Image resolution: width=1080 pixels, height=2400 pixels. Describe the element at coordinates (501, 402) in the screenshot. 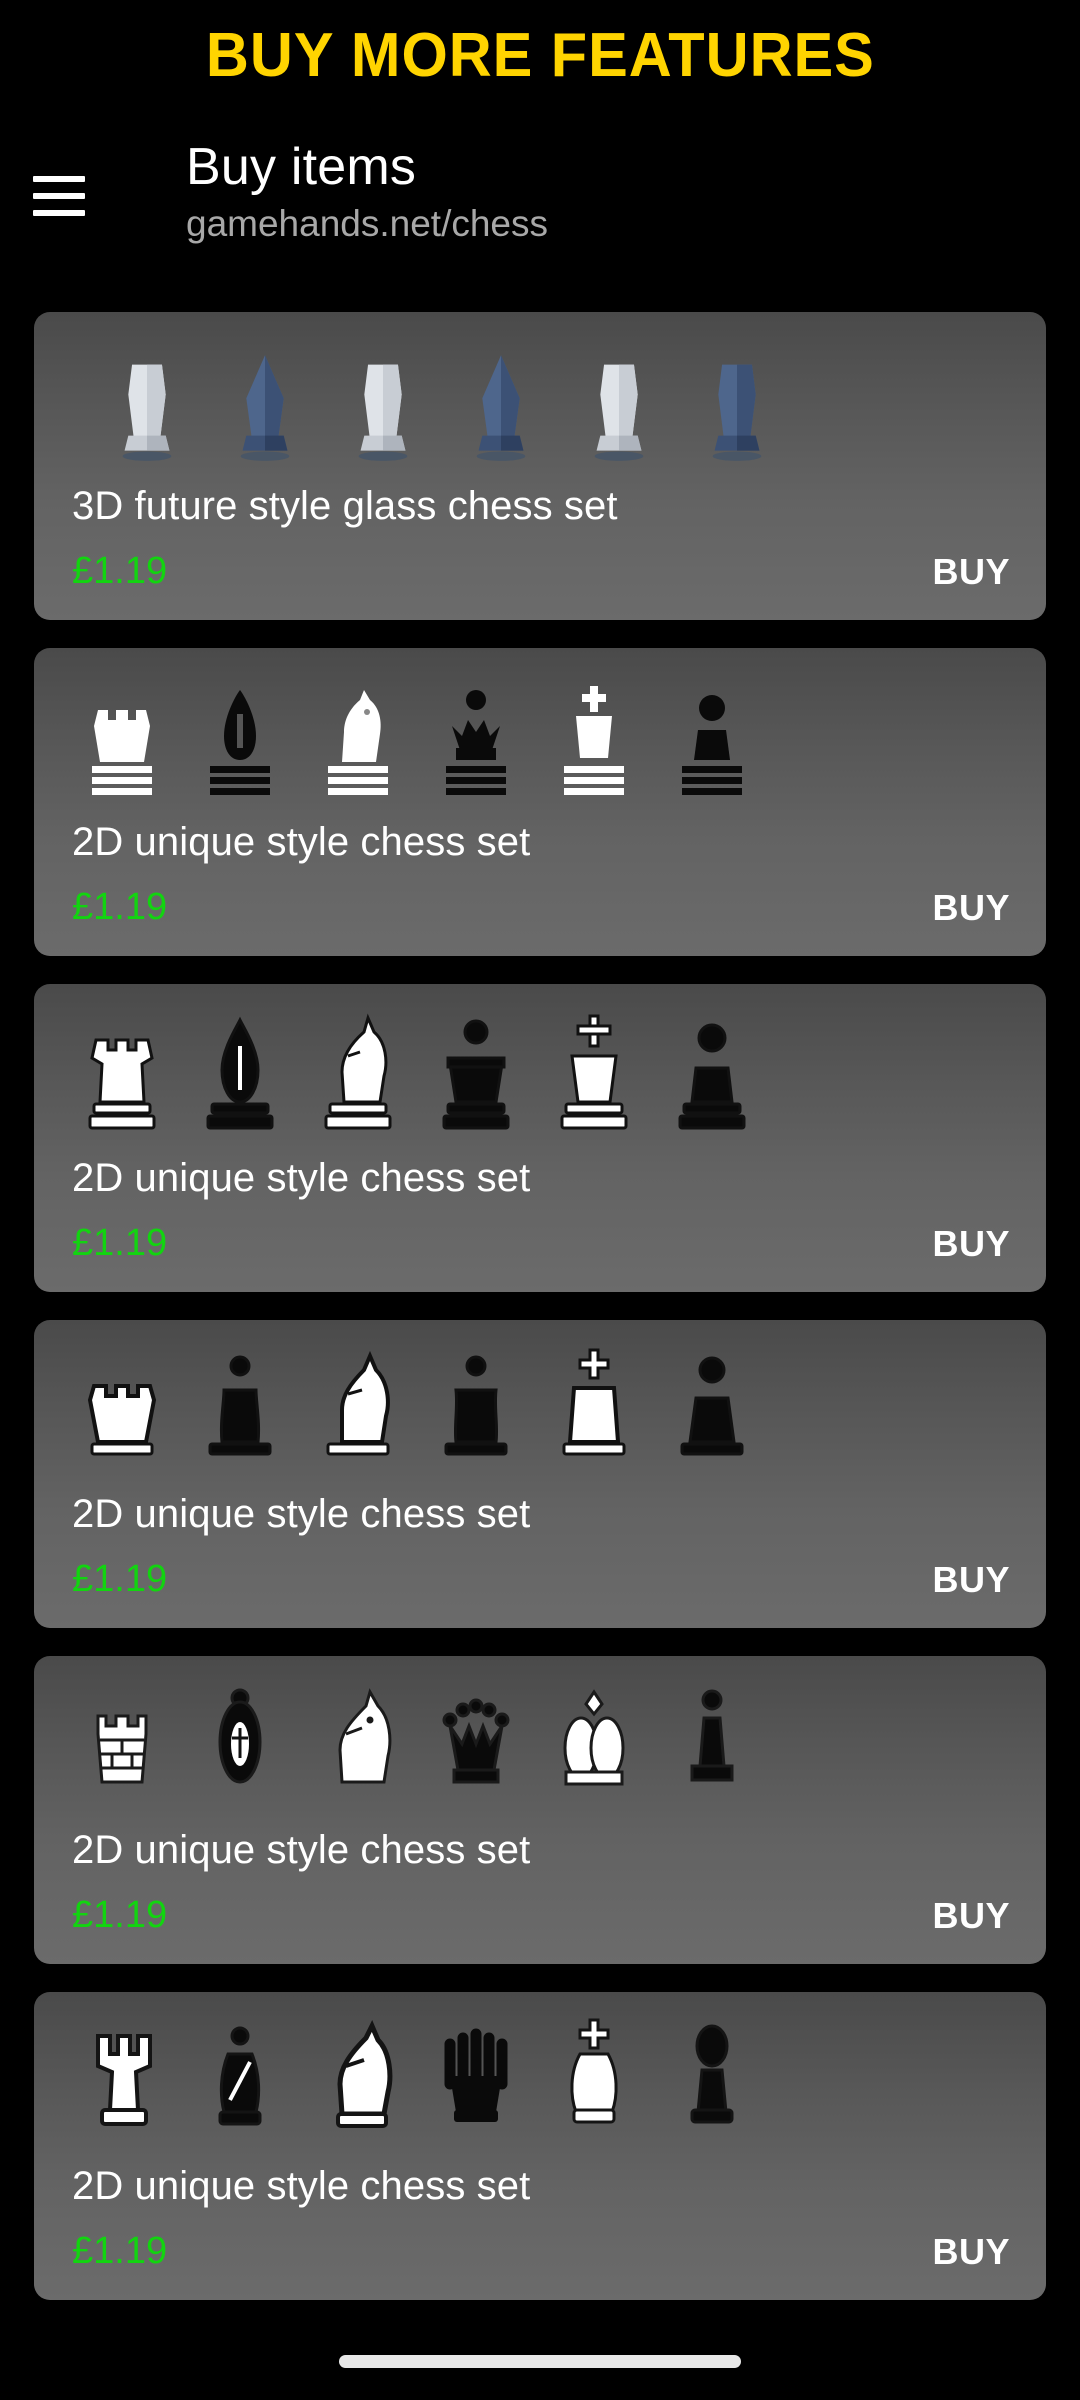

I see `queen-blue-icon` at that location.